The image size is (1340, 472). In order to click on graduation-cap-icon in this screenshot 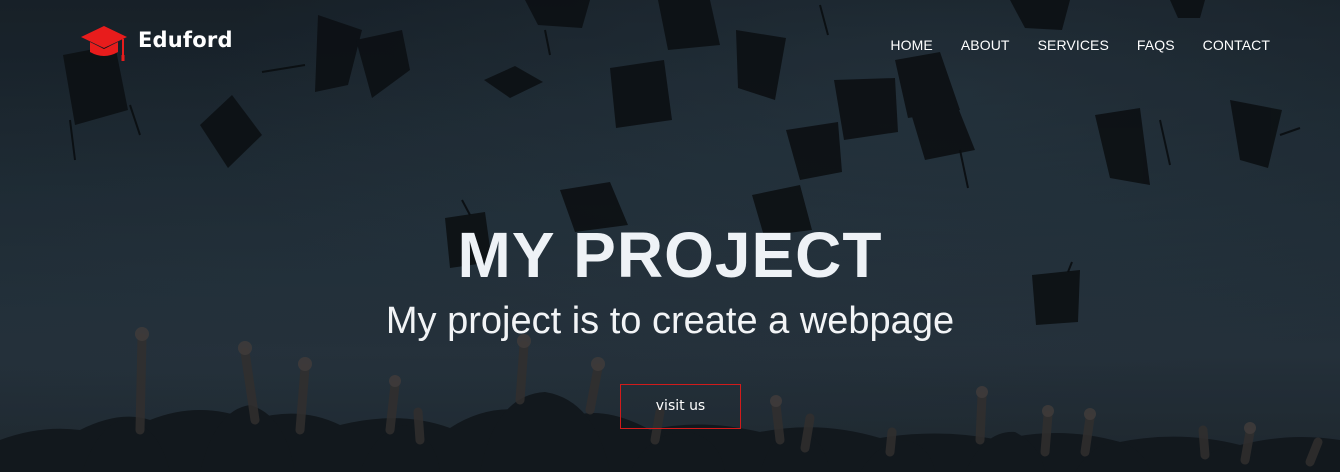, I will do `click(104, 43)`.